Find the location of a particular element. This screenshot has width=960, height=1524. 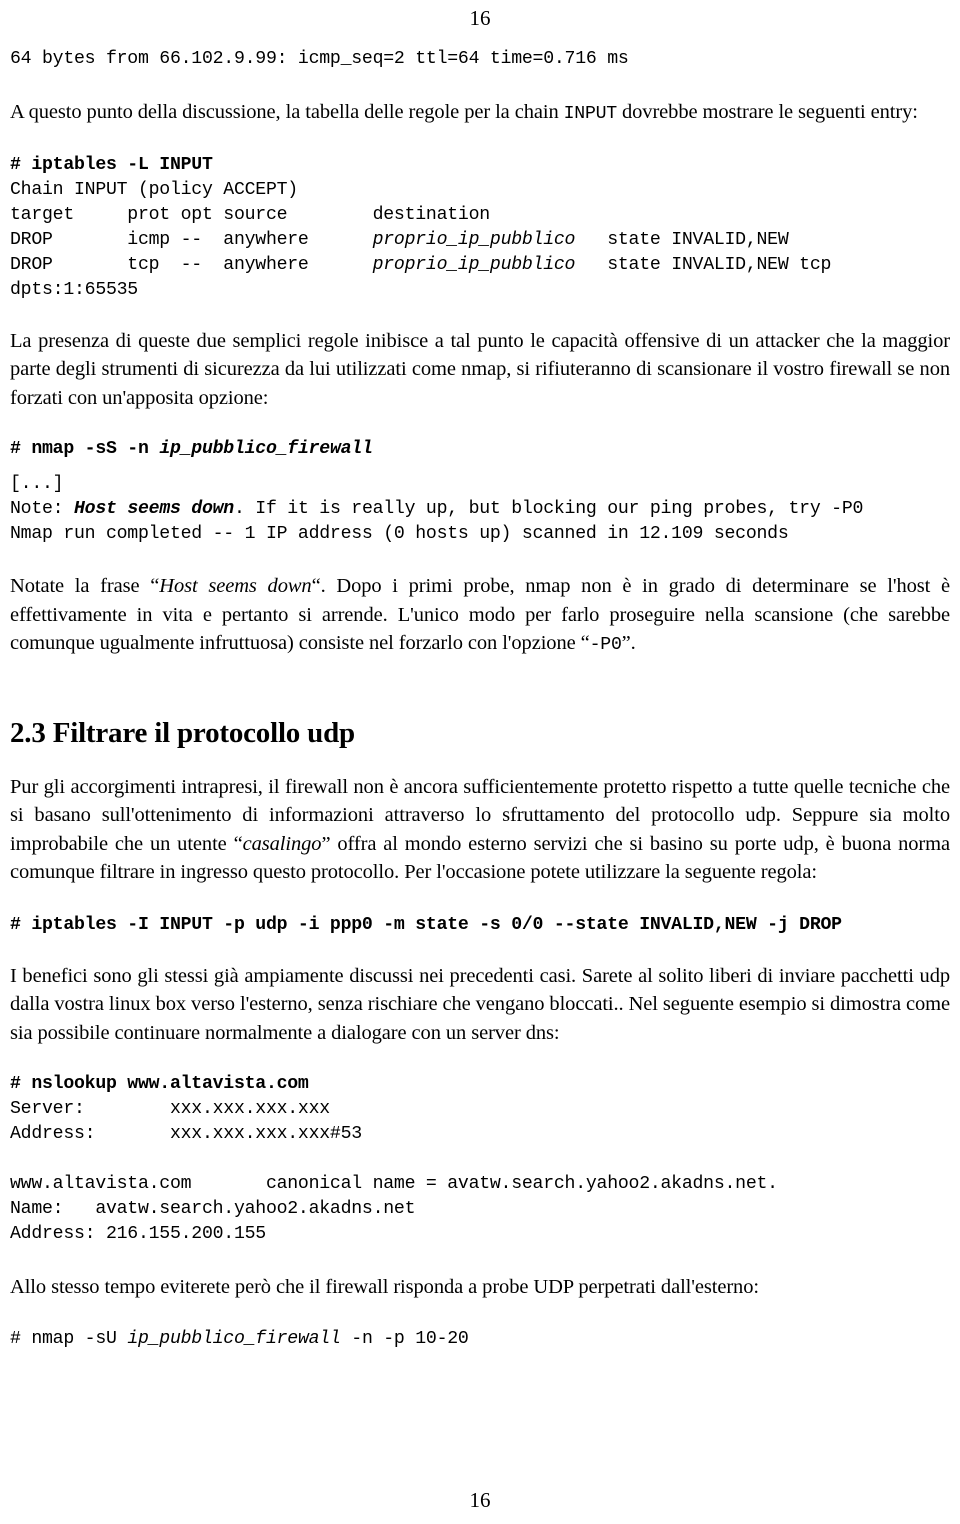

paragraph-udp-italic-casalingo: casalingo is located at coordinates (282, 843).